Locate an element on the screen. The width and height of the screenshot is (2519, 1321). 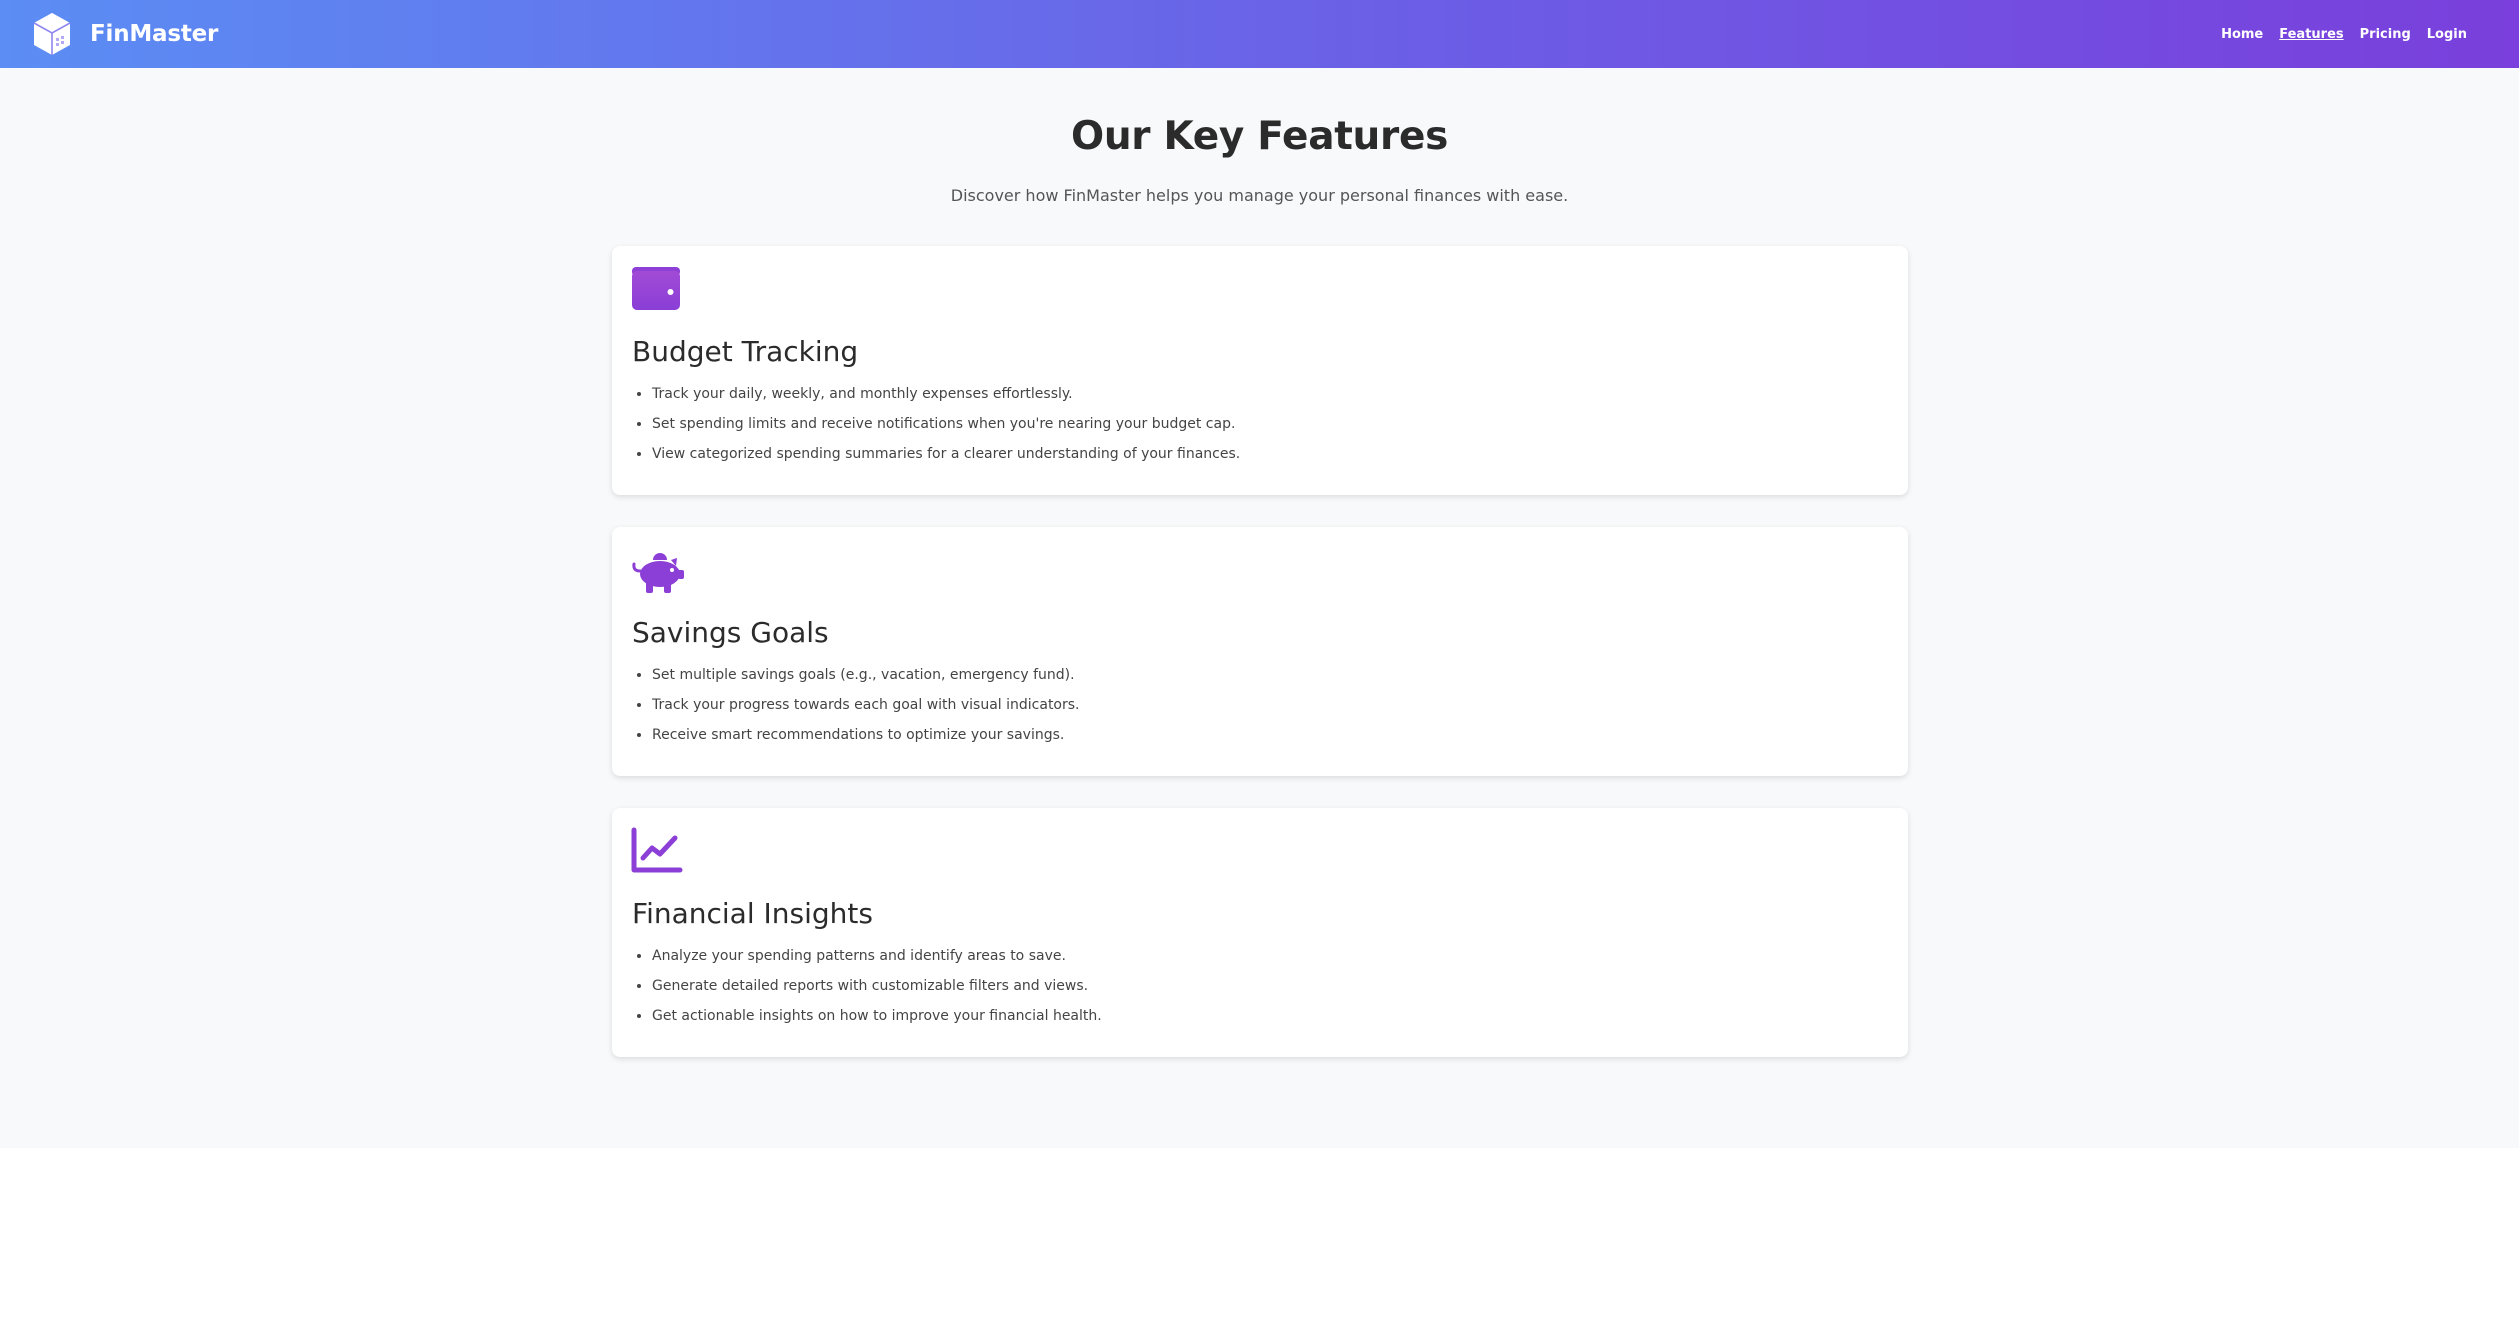
feature-title: Savings Goals is located at coordinates (730, 632).